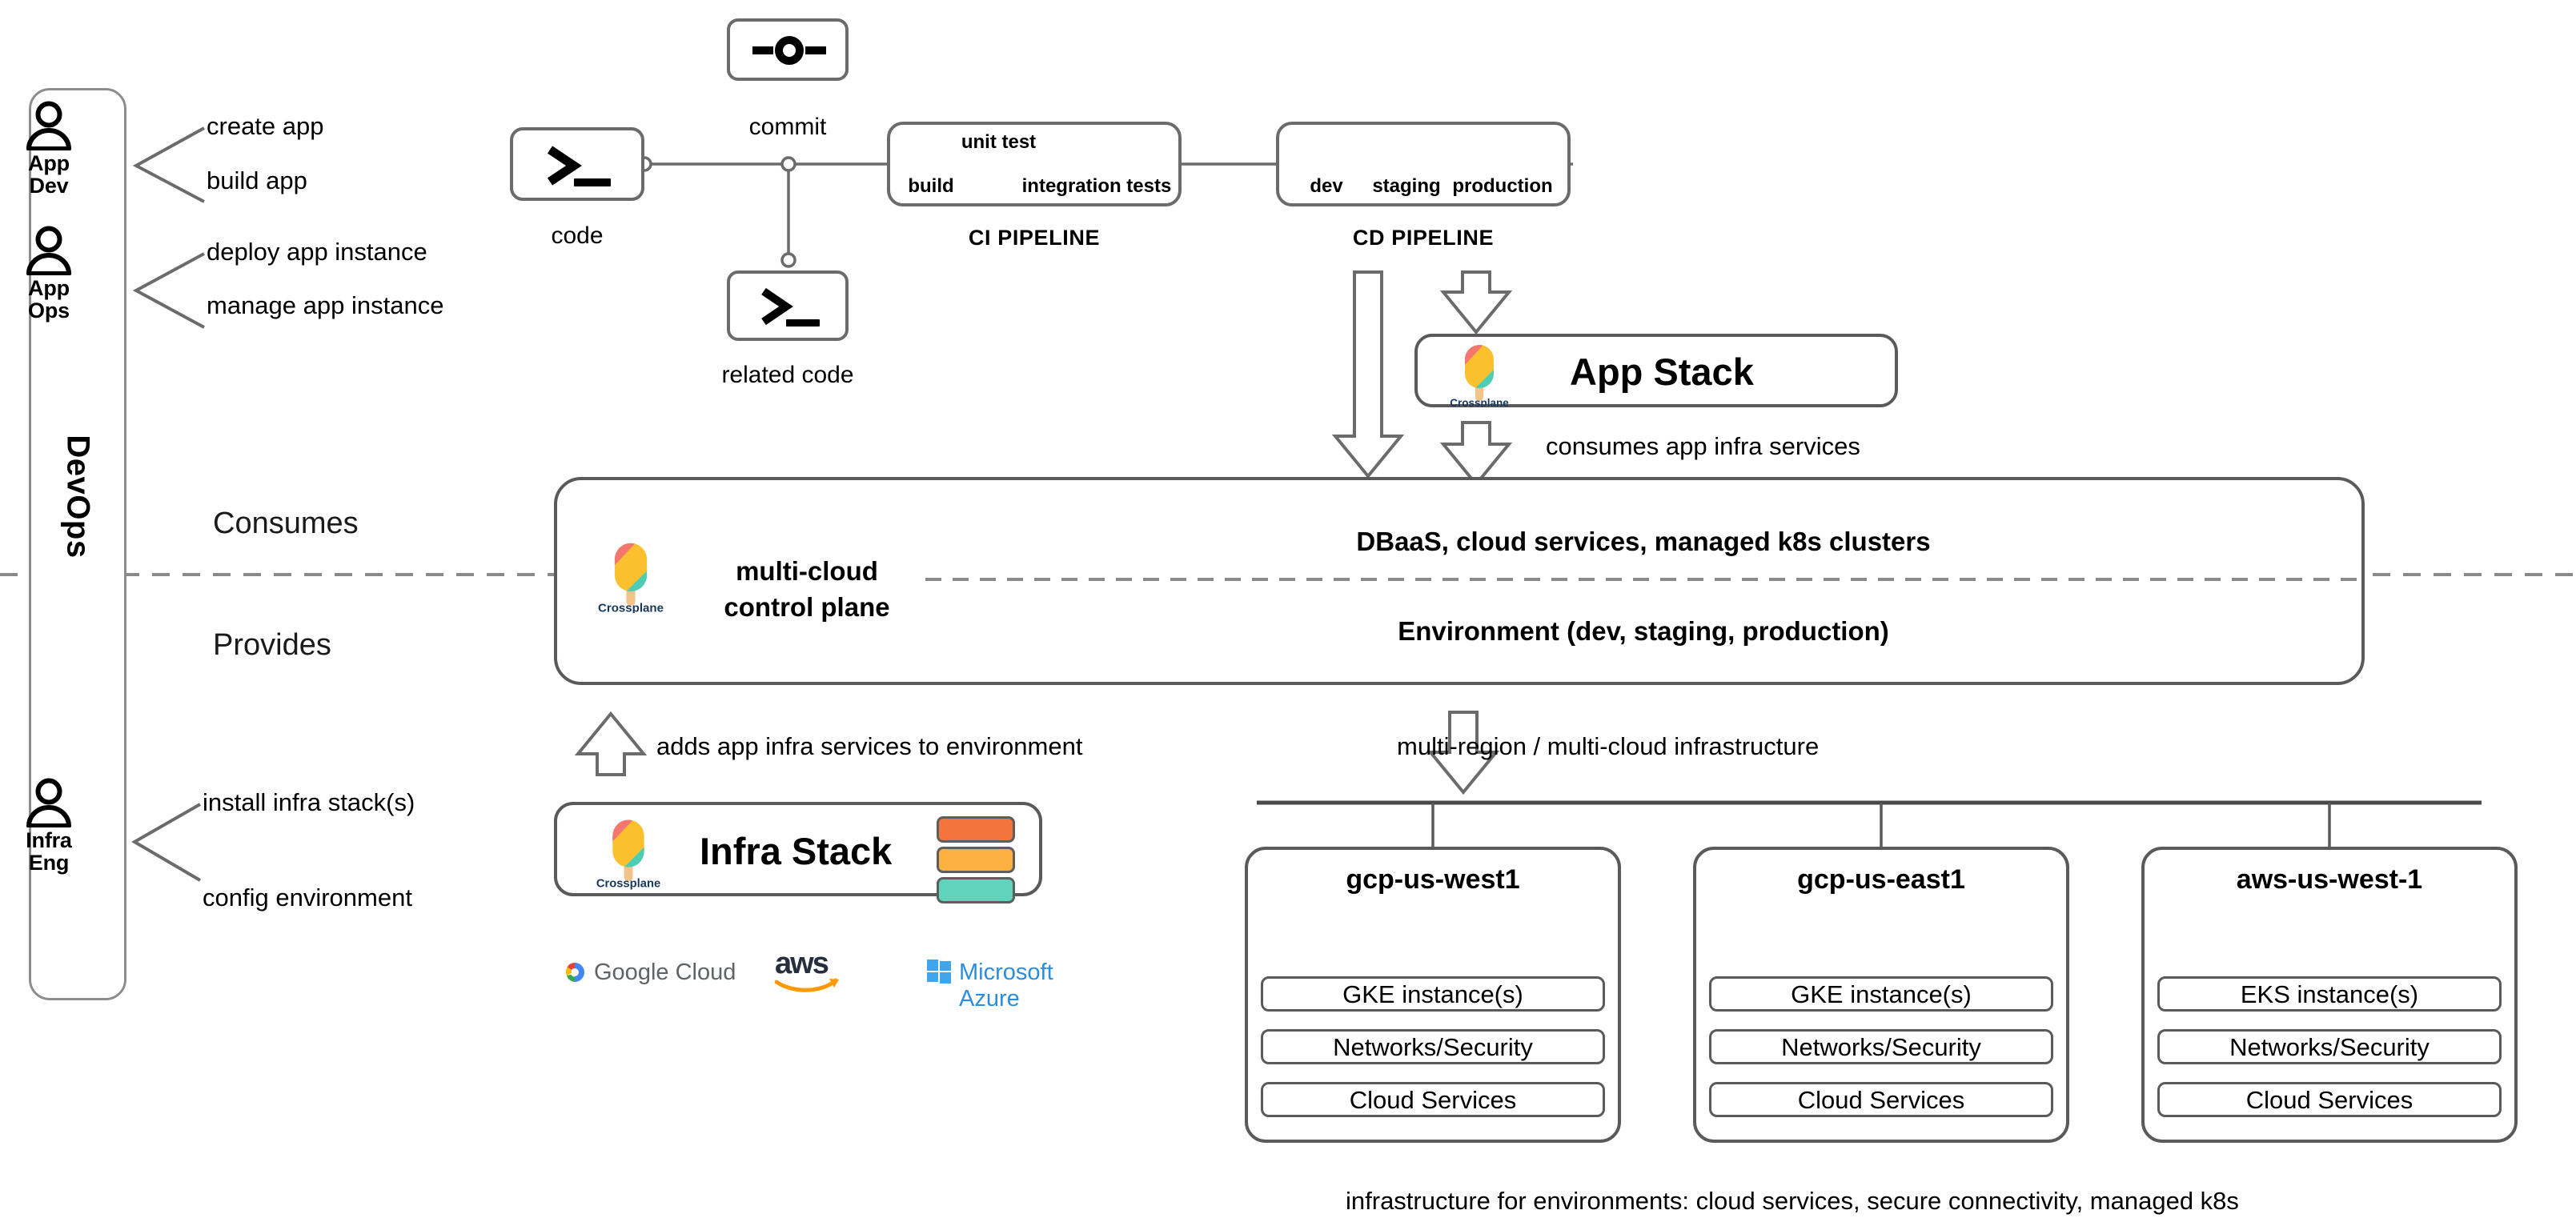 The image size is (2576, 1226). I want to click on arrow-infra-stack-up, so click(611, 743).